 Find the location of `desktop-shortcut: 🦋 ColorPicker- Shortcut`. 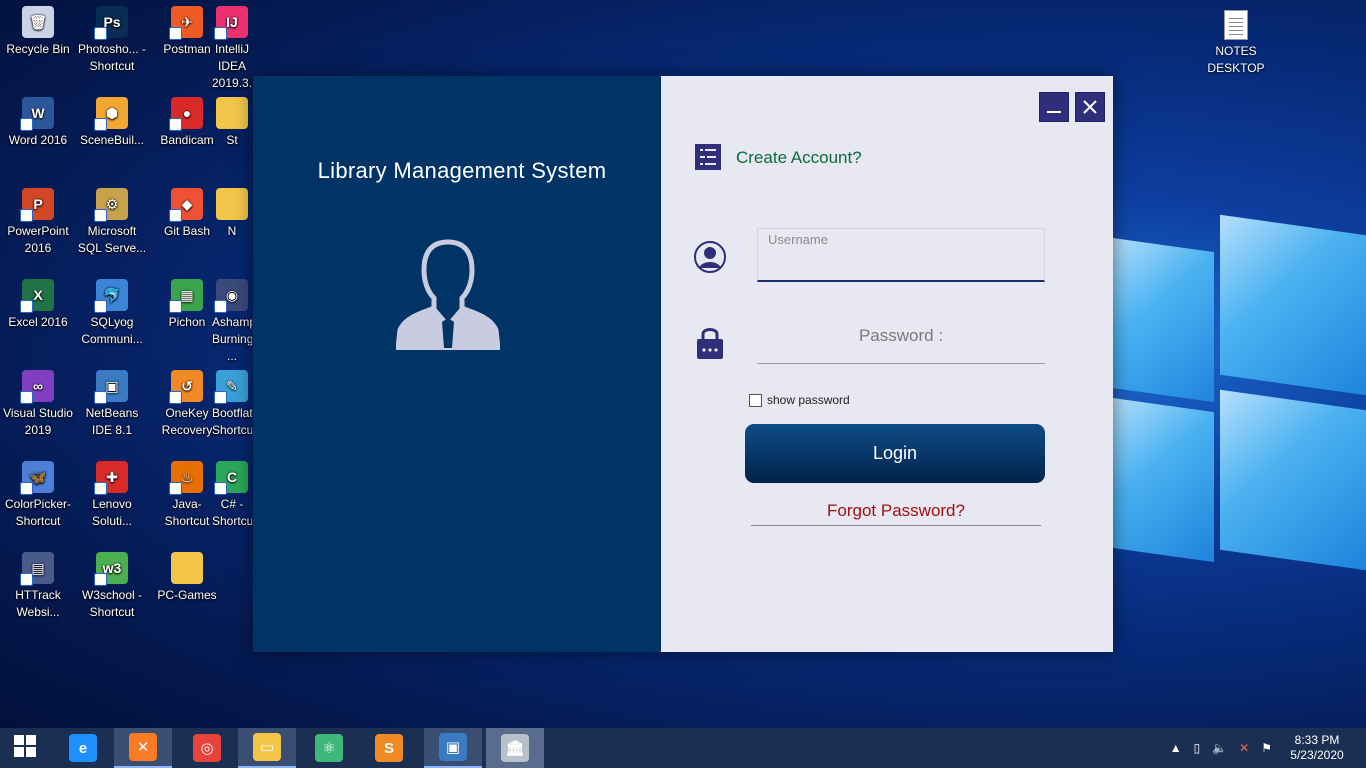

desktop-shortcut: 🦋 ColorPicker- Shortcut is located at coordinates (38, 492).